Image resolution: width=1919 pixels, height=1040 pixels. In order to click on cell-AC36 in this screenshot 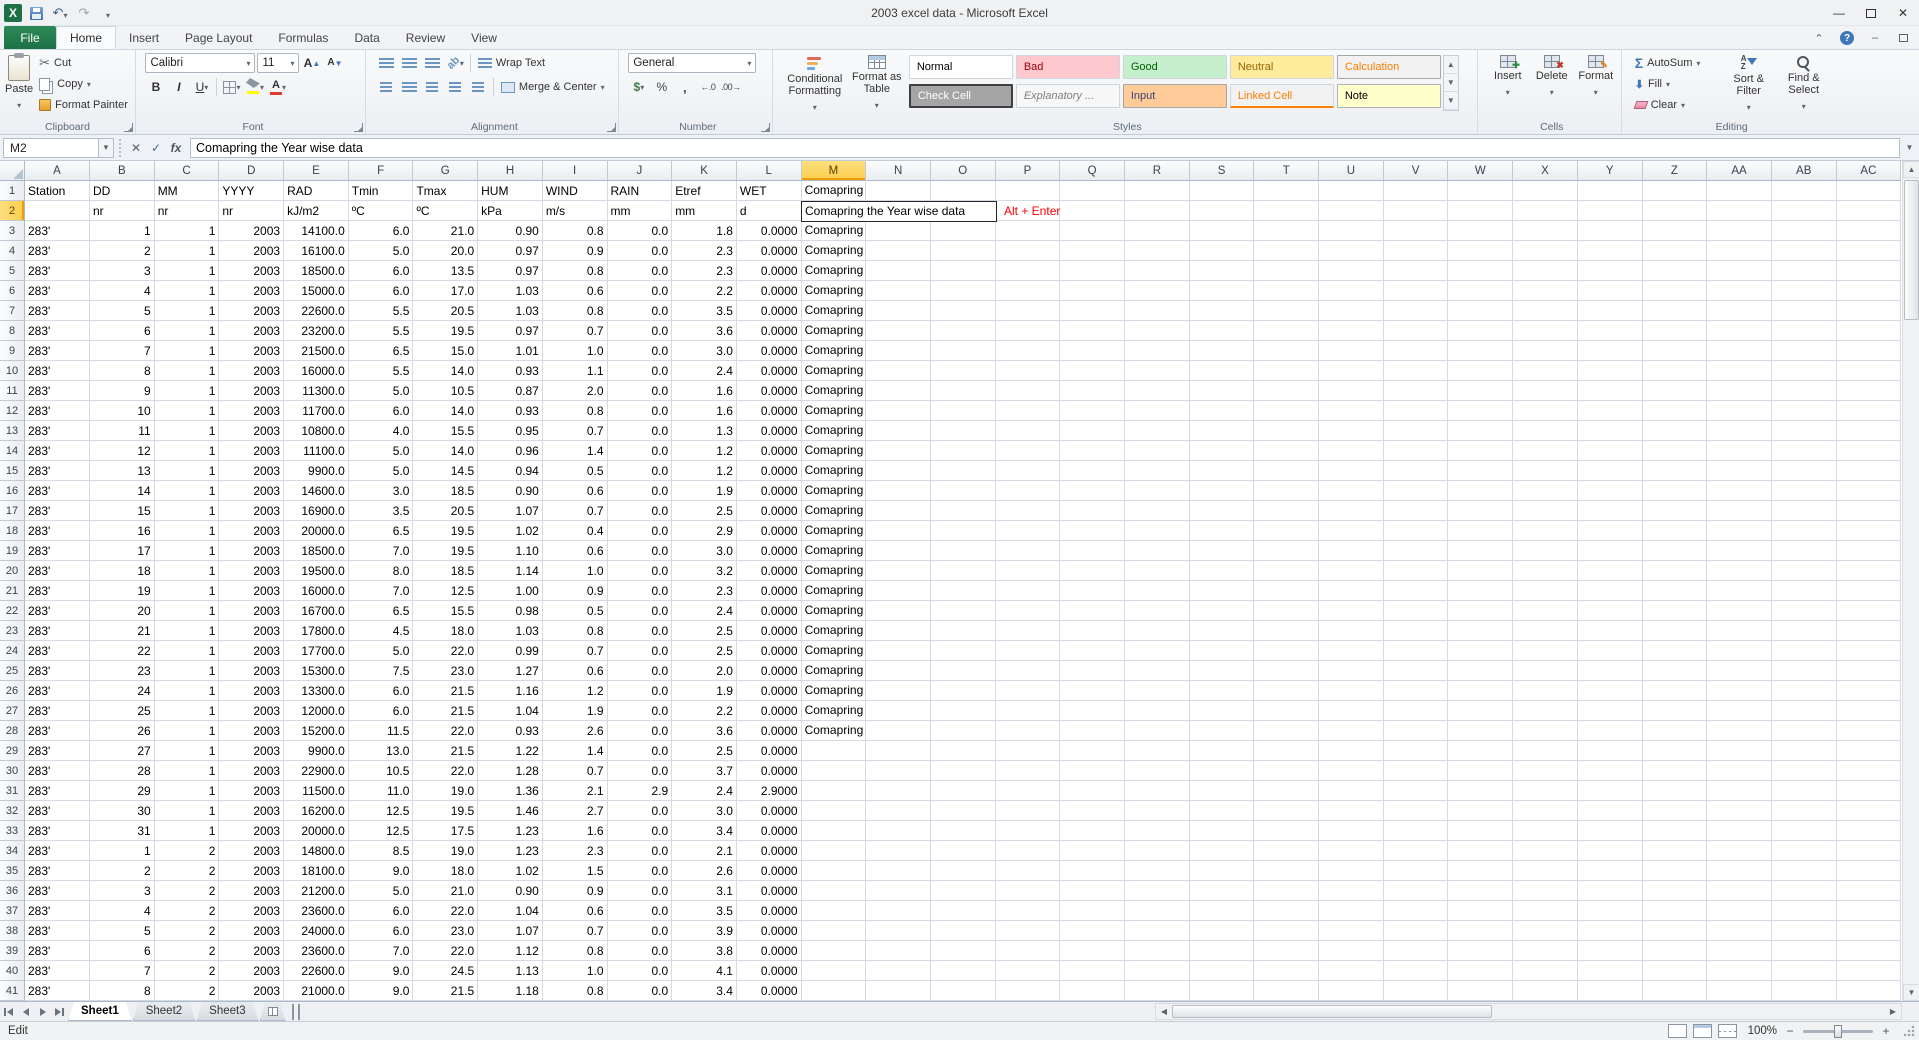, I will do `click(1869, 891)`.